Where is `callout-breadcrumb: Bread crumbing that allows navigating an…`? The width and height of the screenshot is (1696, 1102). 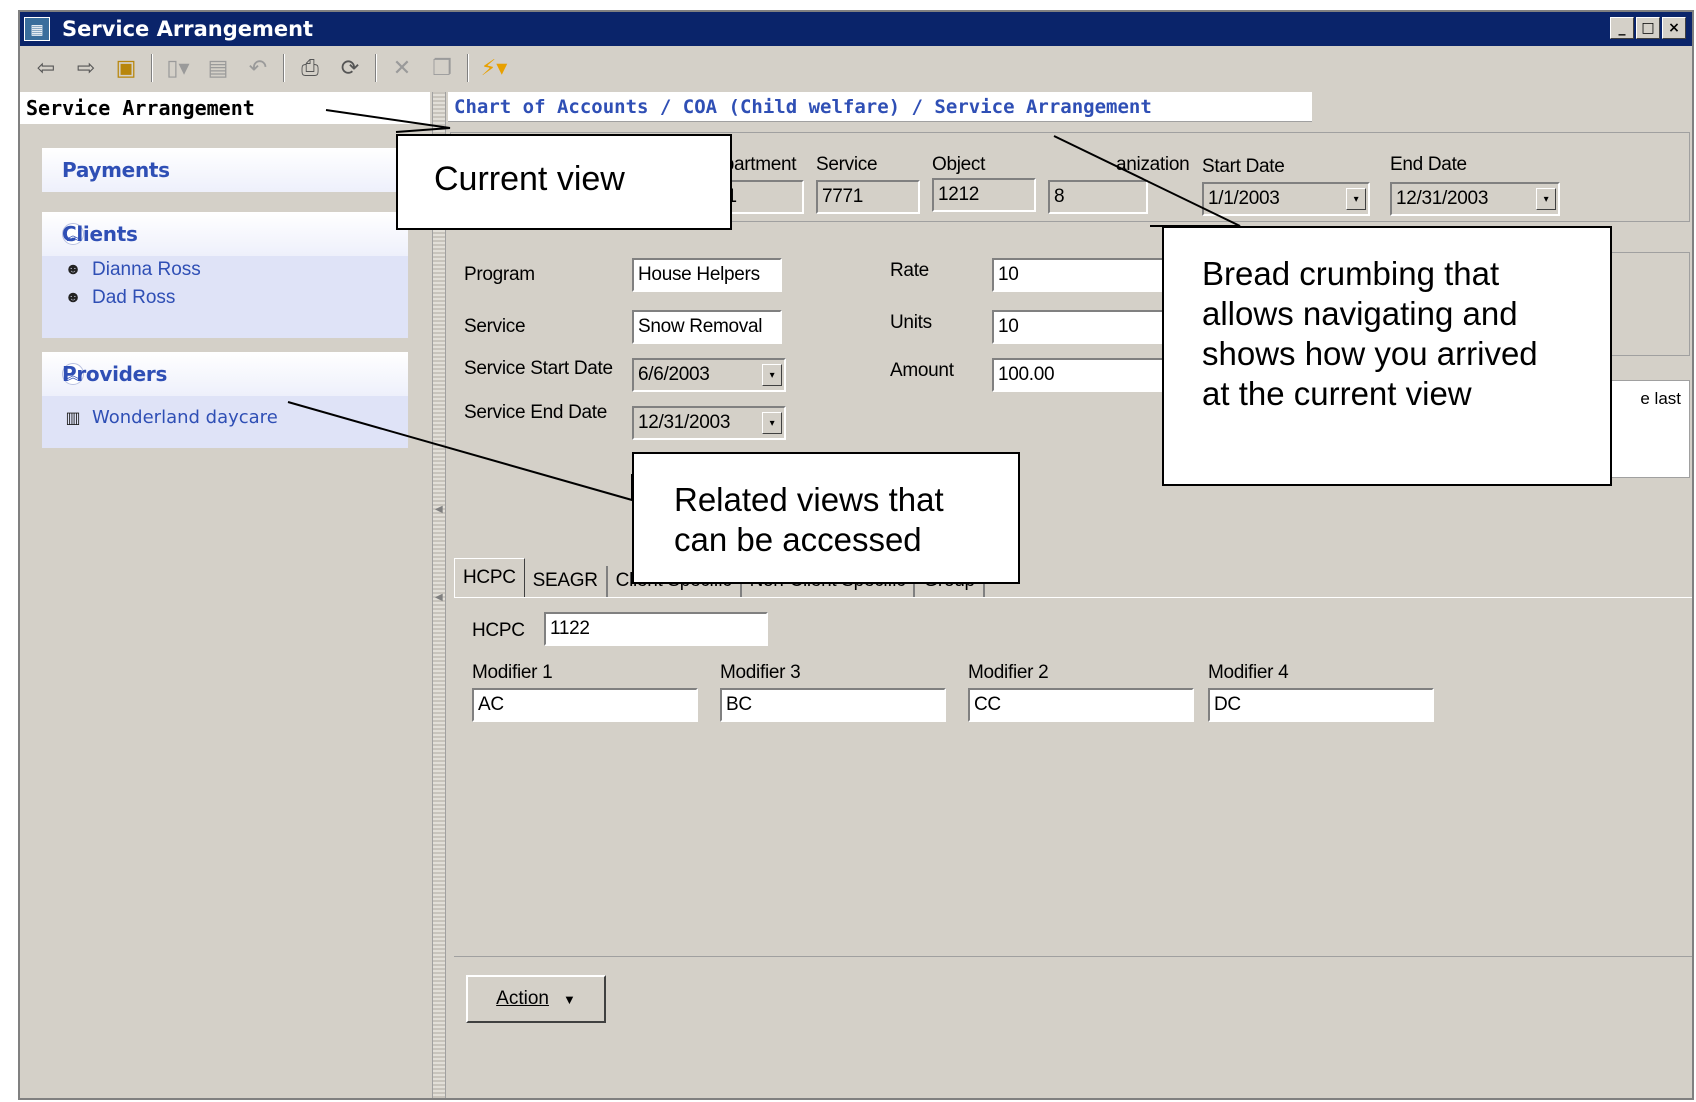
callout-breadcrumb: Bread crumbing that allows navigating an… is located at coordinates (1387, 356).